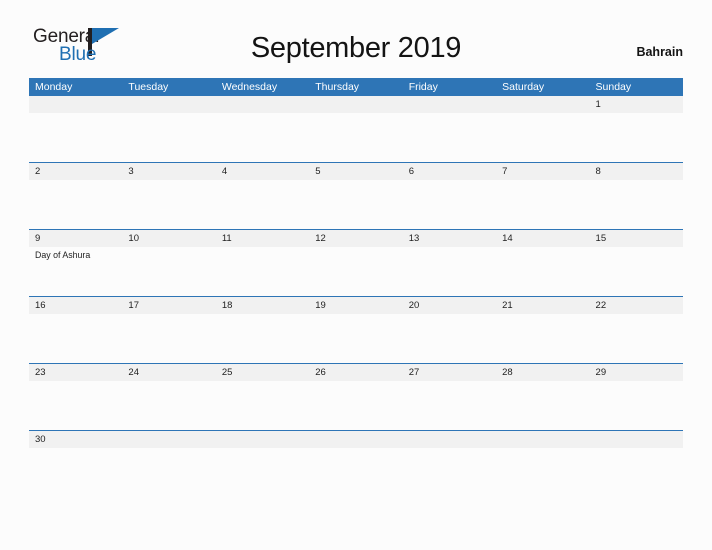  What do you see at coordinates (75, 305) in the screenshot?
I see `day-number: 16` at bounding box center [75, 305].